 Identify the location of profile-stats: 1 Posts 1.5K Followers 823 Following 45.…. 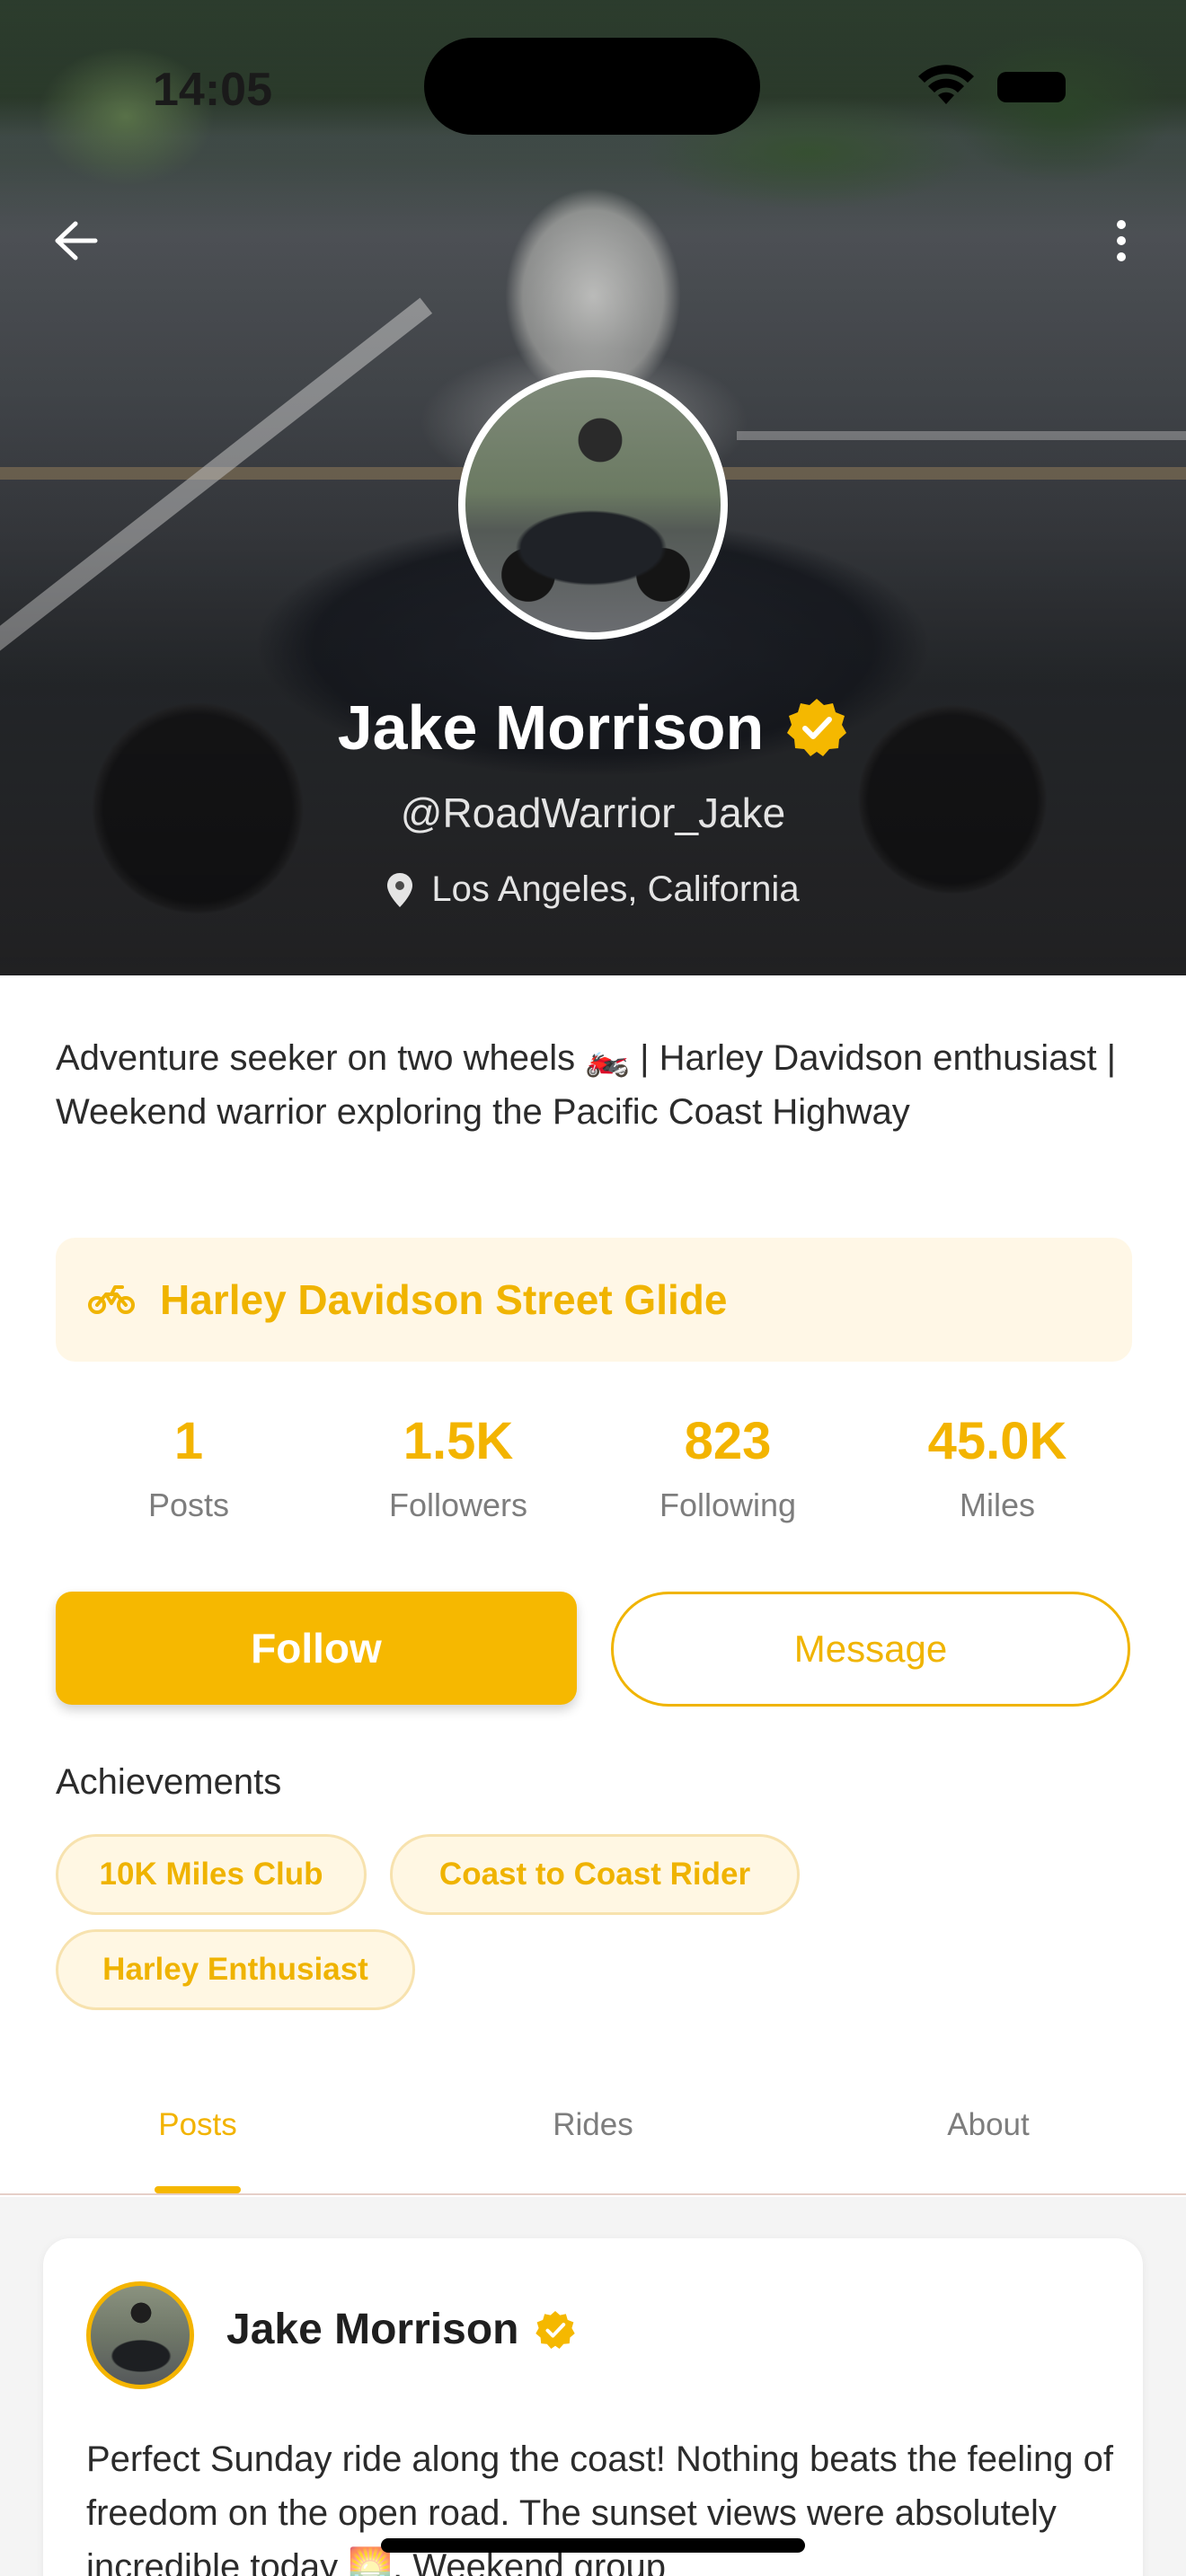
(593, 1463).